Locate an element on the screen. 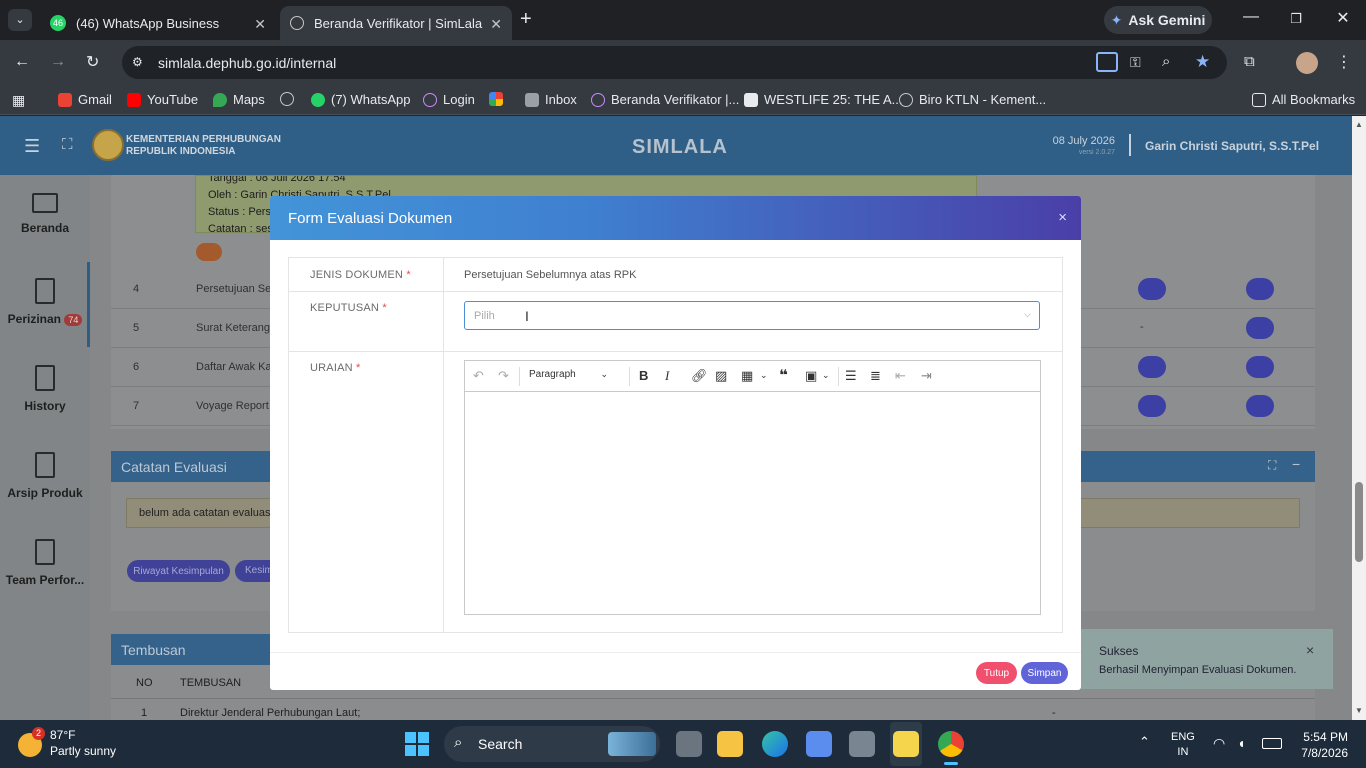  close-window-icon: ✕ is located at coordinates (1343, 18).